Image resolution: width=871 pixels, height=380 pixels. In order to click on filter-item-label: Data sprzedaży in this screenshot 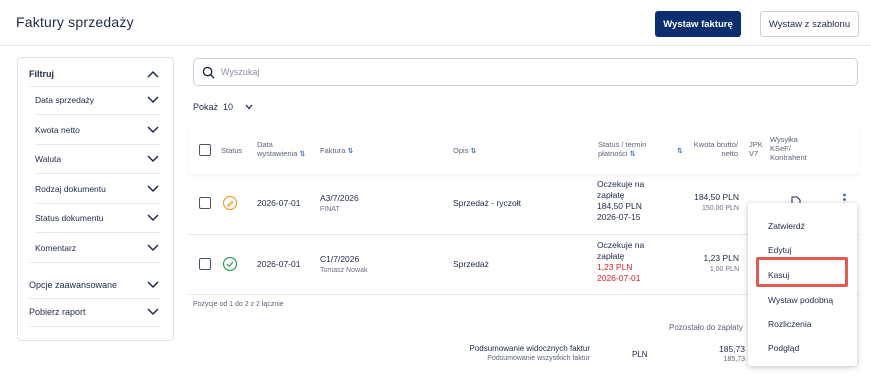, I will do `click(65, 100)`.